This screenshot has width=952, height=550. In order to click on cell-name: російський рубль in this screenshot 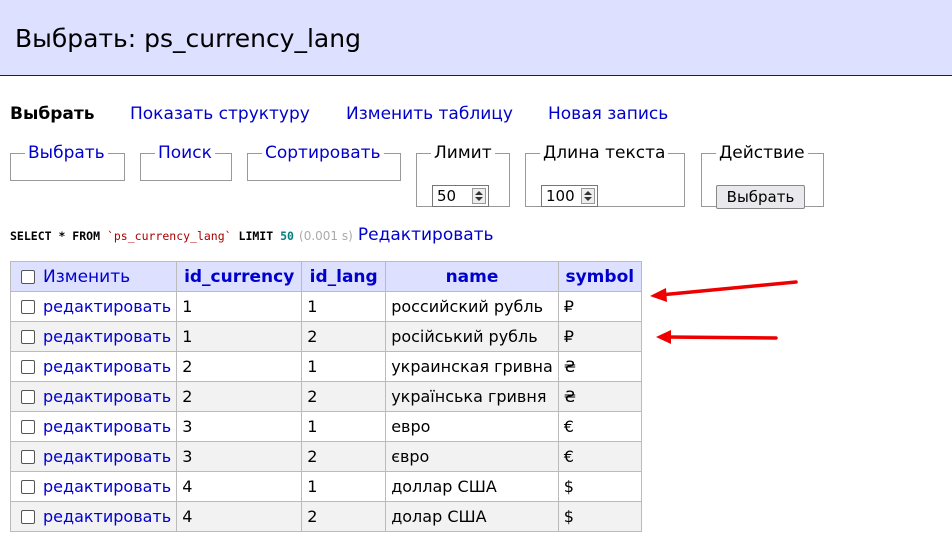, I will do `click(472, 336)`.